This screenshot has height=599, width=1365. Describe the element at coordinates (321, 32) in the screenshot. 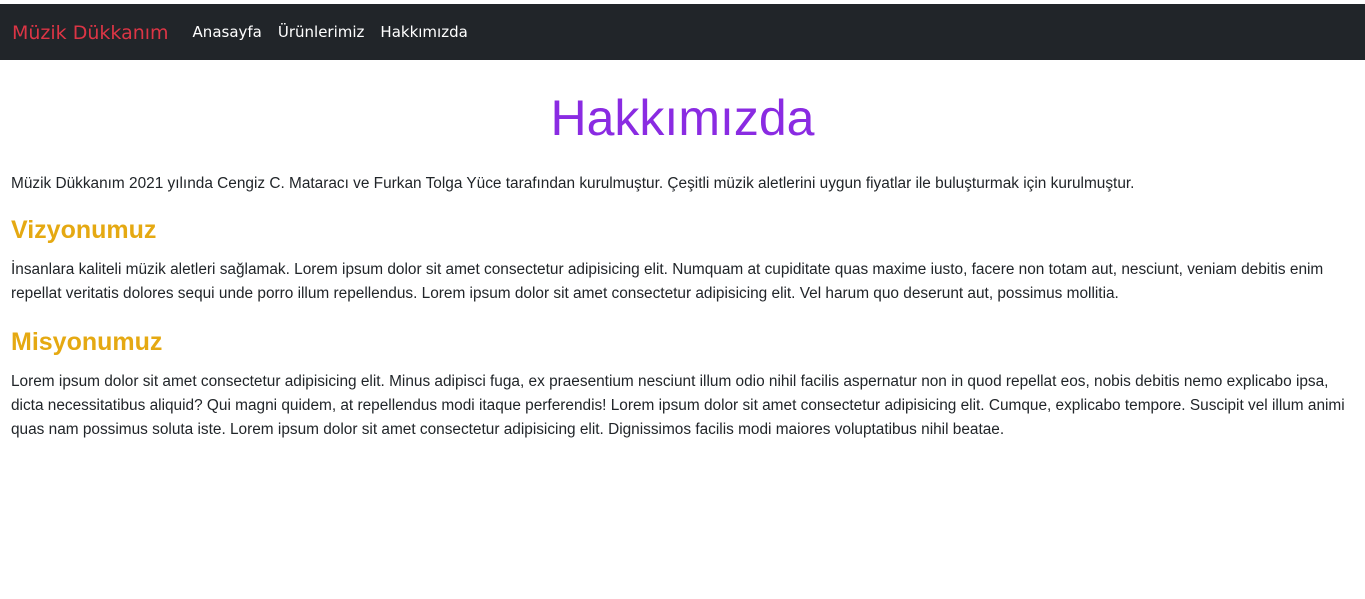

I see `nav-link-urunlerimiz: Ürünlerimiz` at that location.